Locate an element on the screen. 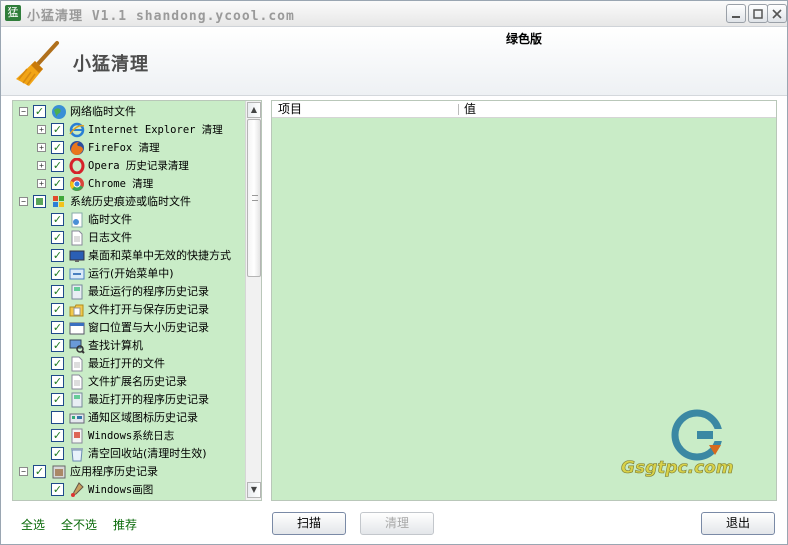 Image resolution: width=788 pixels, height=545 pixels. tree-item: ✓ 日志文件 is located at coordinates (130, 238).